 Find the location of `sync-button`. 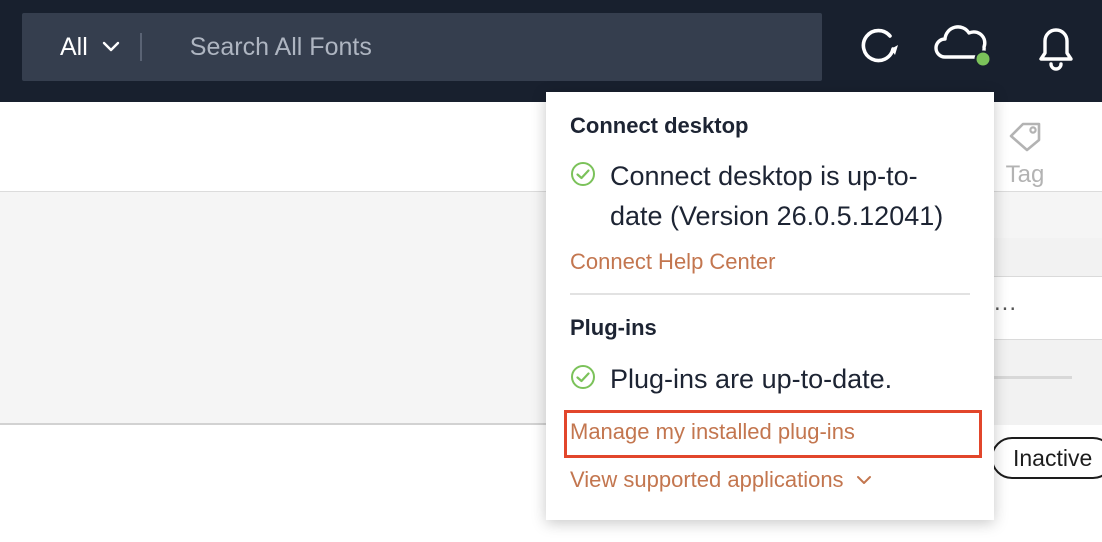

sync-button is located at coordinates (878, 48).